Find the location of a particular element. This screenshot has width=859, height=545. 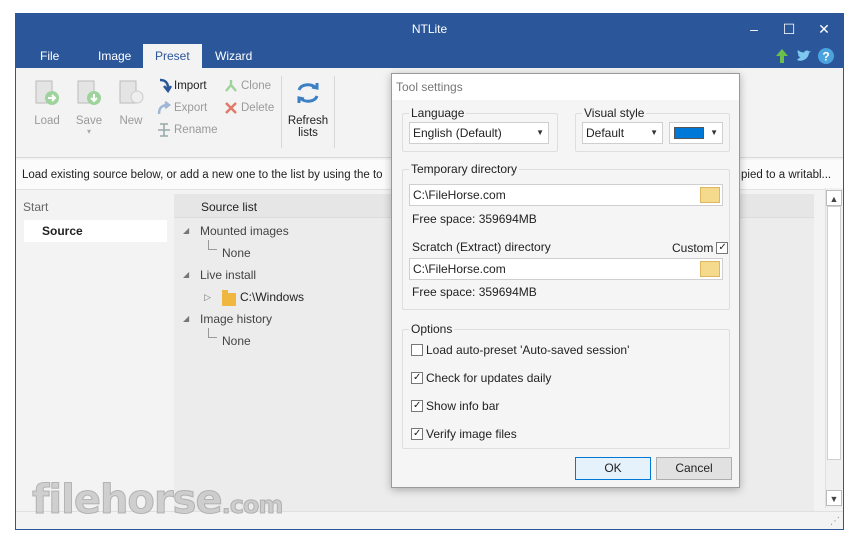

rename-button: Rename is located at coordinates (186, 130).